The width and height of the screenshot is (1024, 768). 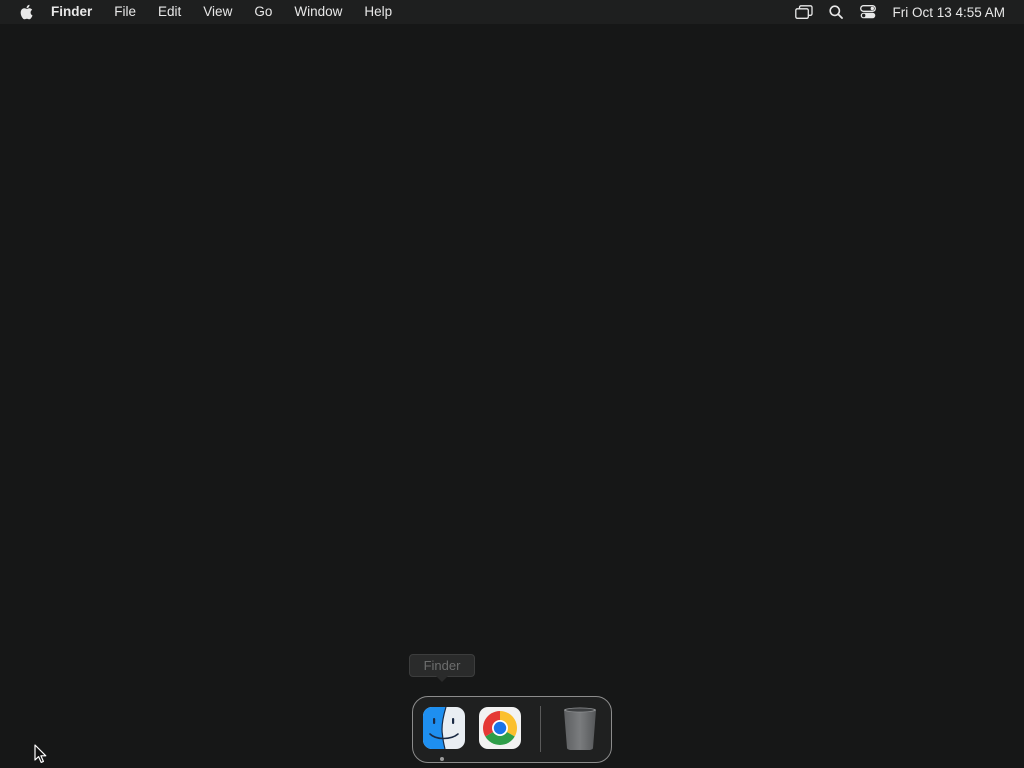 I want to click on menu-go: Go, so click(x=263, y=12).